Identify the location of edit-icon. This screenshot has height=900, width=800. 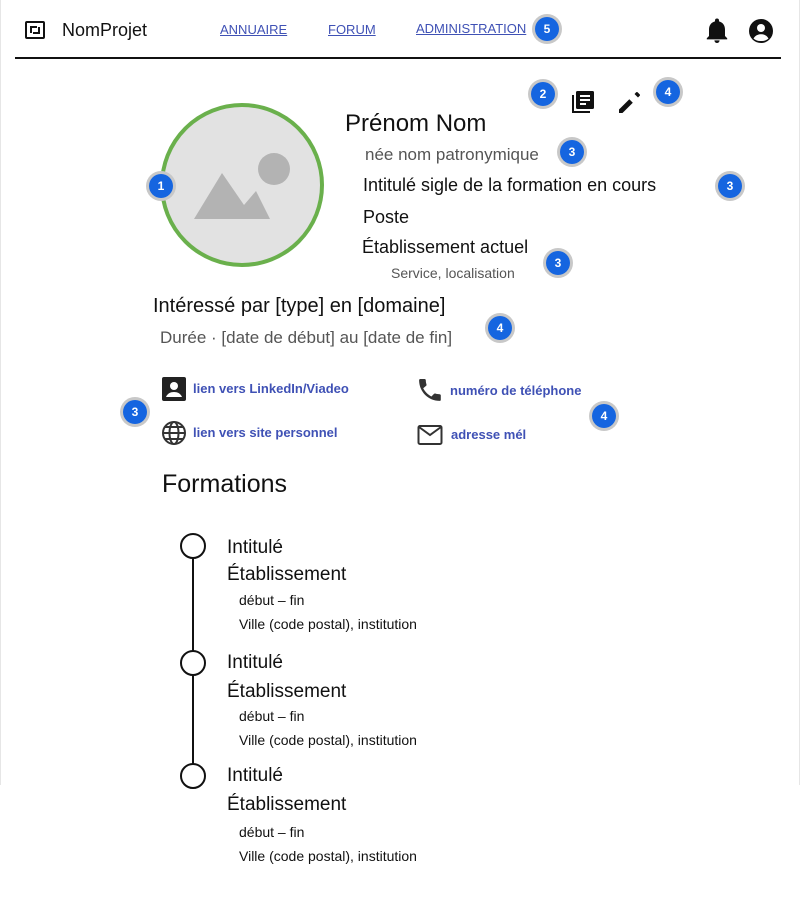
(630, 102).